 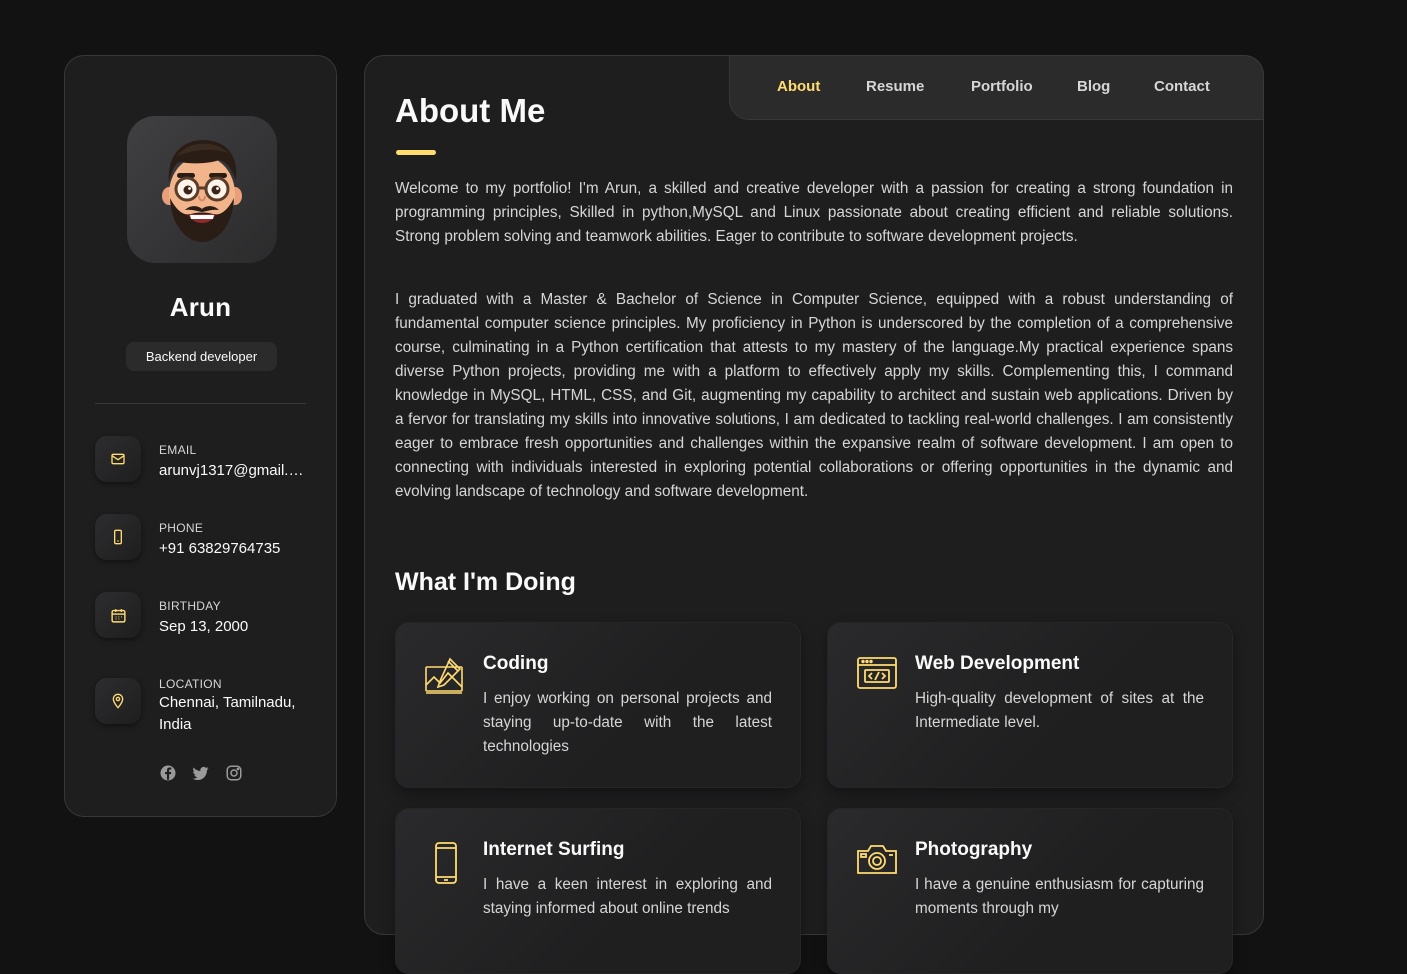 I want to click on avatar, so click(x=202, y=189).